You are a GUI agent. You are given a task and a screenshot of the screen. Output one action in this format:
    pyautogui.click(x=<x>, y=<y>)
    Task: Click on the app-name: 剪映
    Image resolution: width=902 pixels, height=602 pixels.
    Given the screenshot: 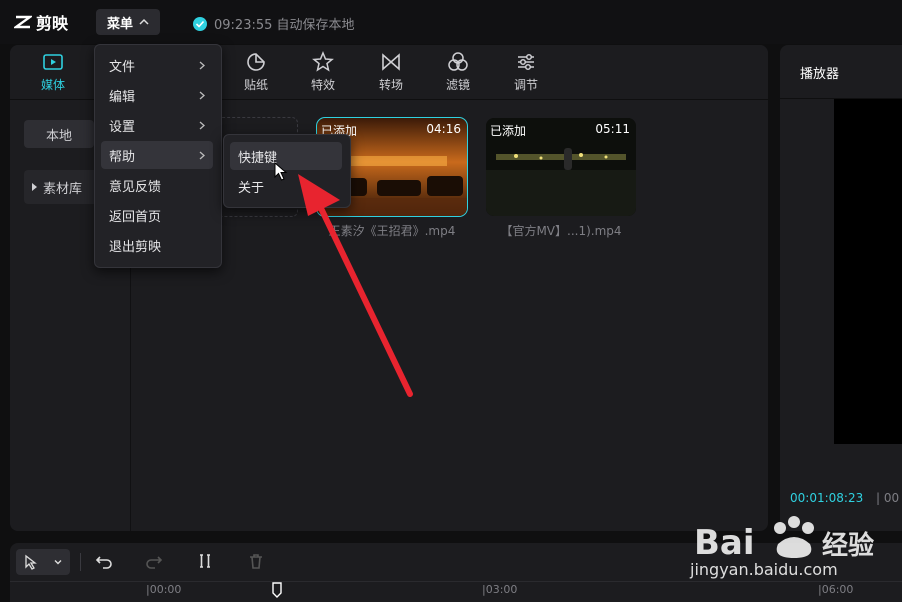 What is the action you would take?
    pyautogui.click(x=52, y=23)
    